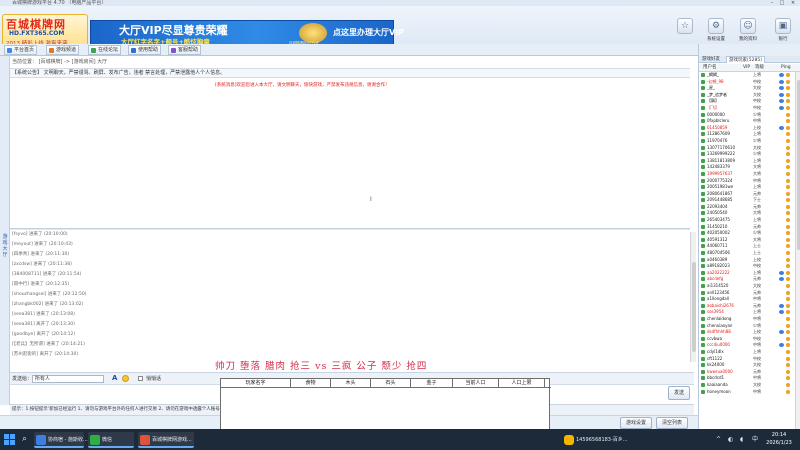  I want to click on table-row: anll123456 元帅, so click(747, 293).